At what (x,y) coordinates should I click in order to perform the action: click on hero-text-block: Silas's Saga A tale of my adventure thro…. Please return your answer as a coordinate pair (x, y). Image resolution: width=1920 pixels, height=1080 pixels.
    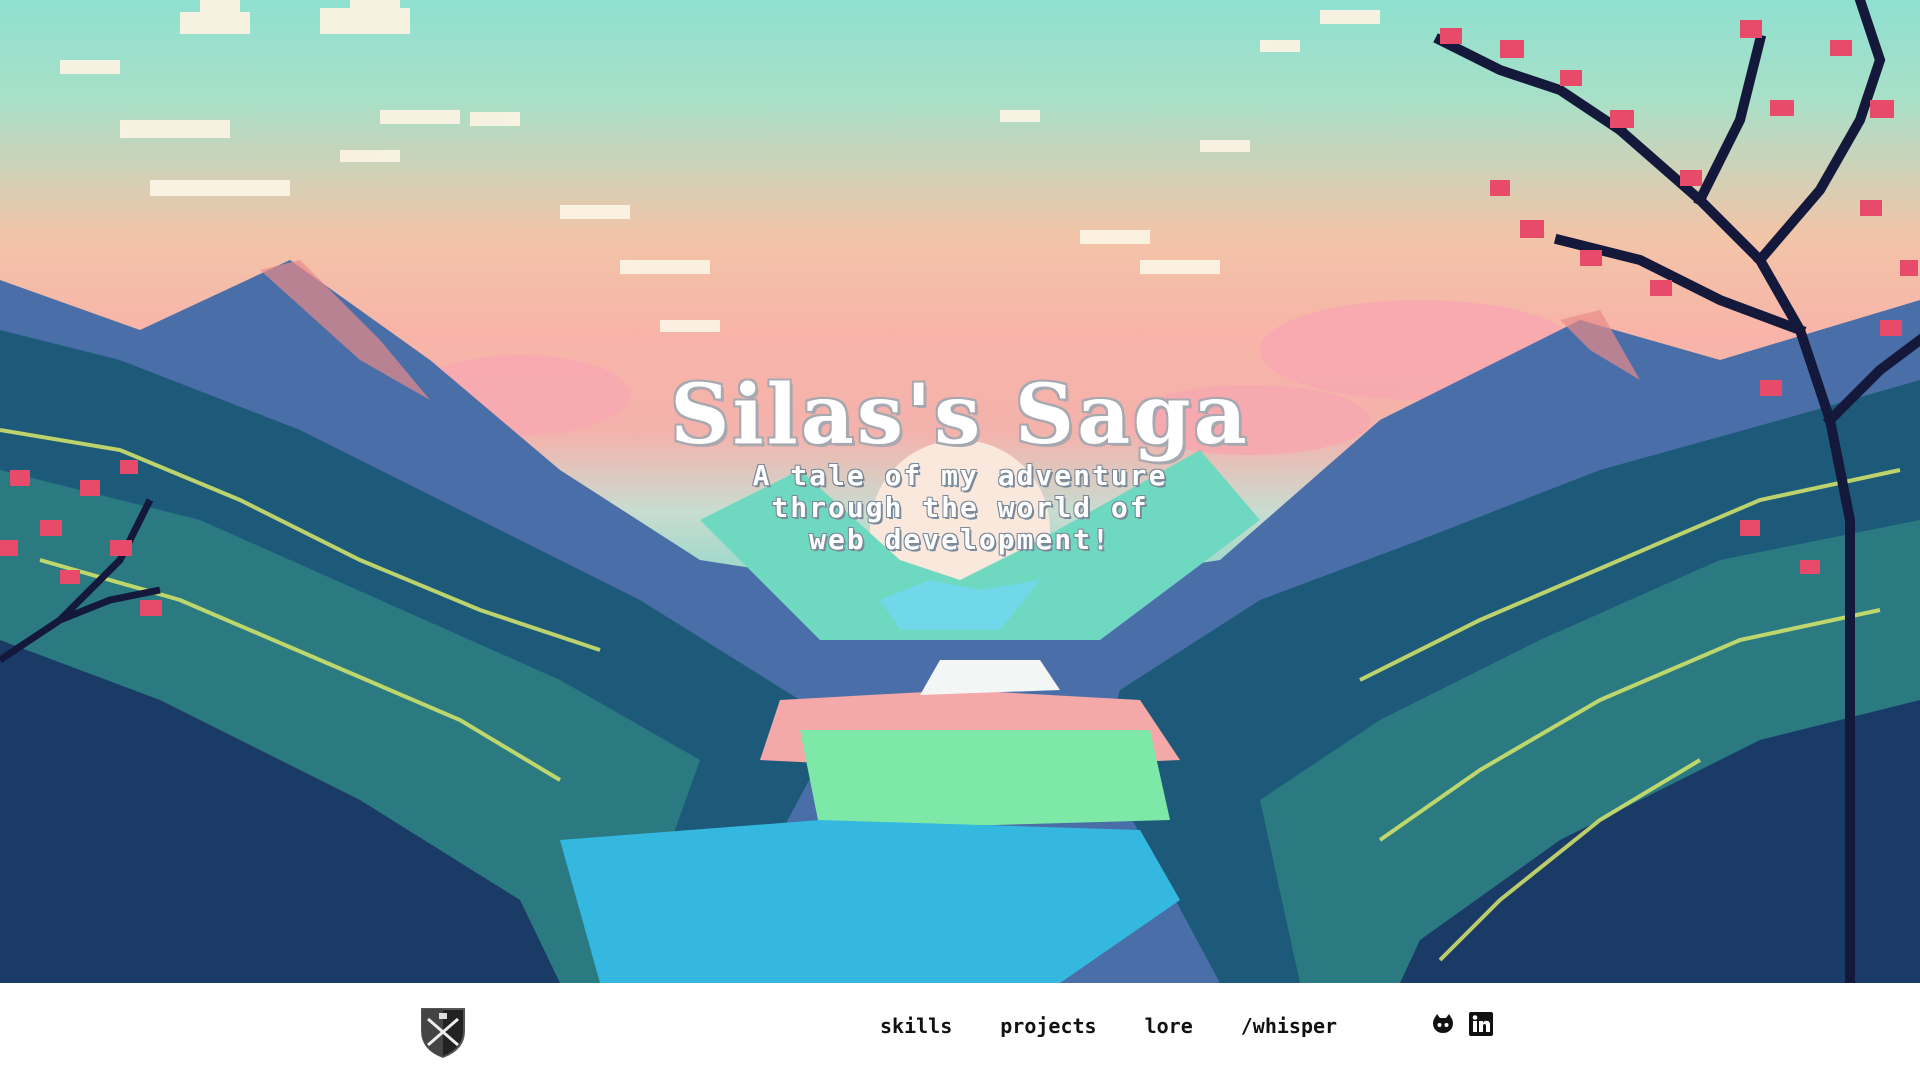
    Looking at the image, I should click on (960, 464).